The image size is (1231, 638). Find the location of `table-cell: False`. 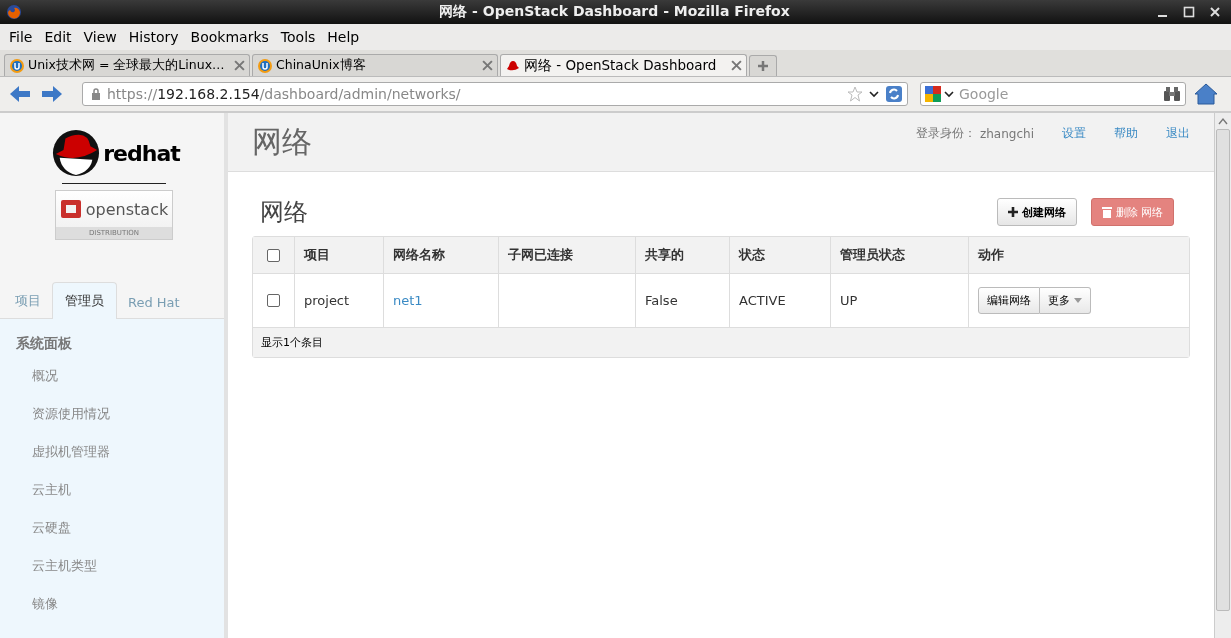

table-cell: False is located at coordinates (661, 300).